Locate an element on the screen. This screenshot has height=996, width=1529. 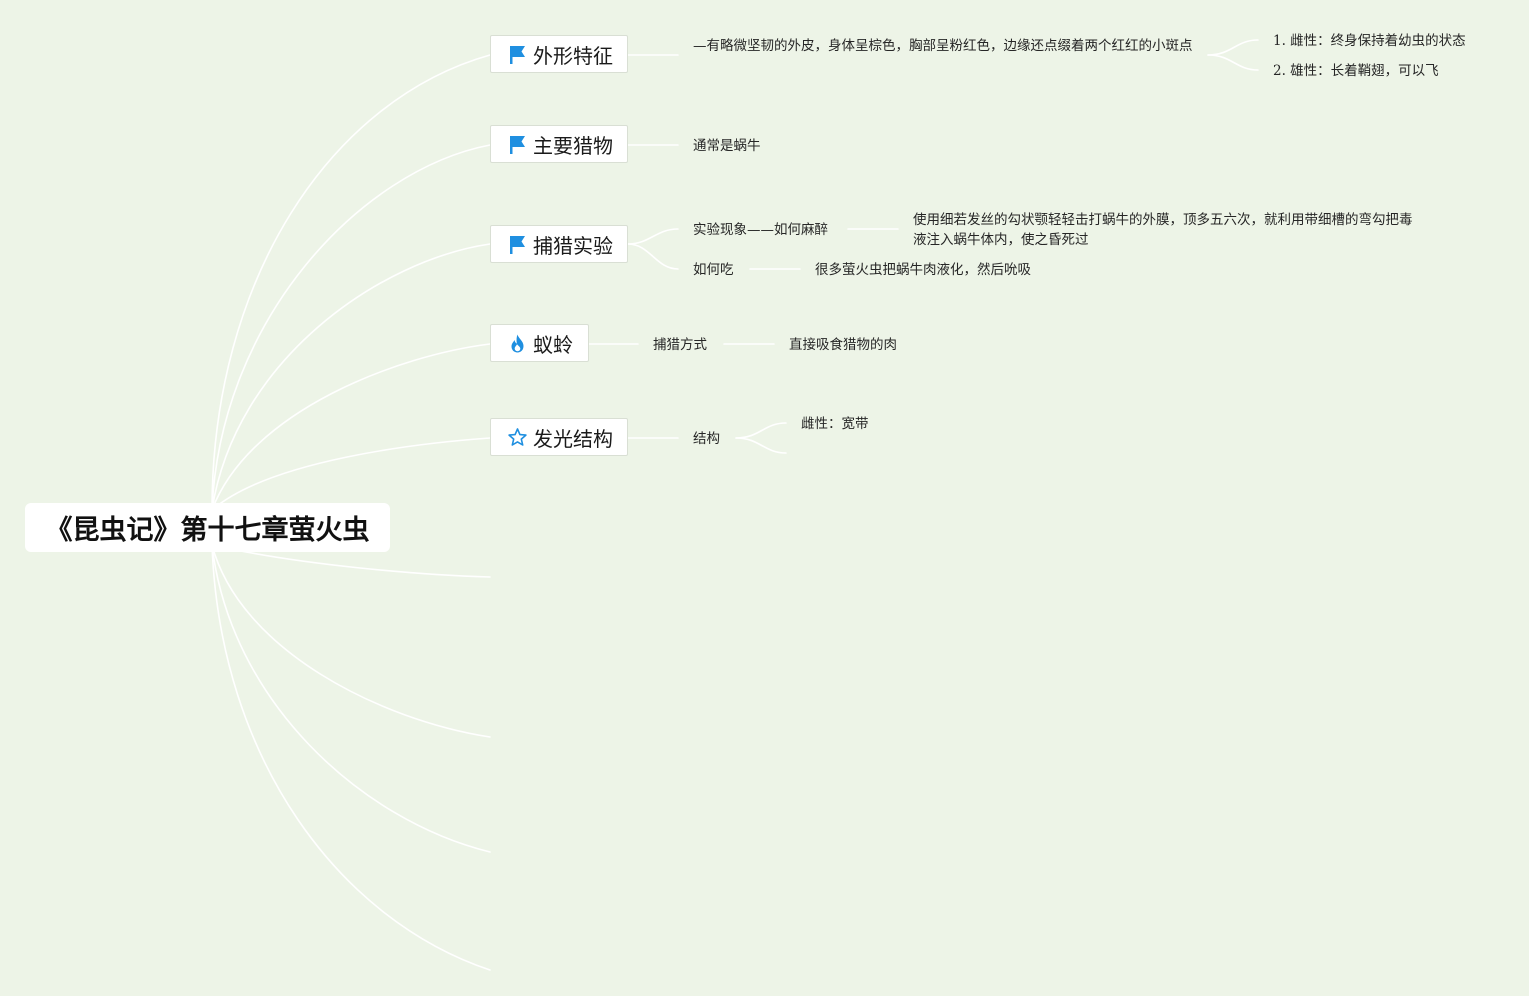
connector-b1-sub1 is located at coordinates (1233, 47).